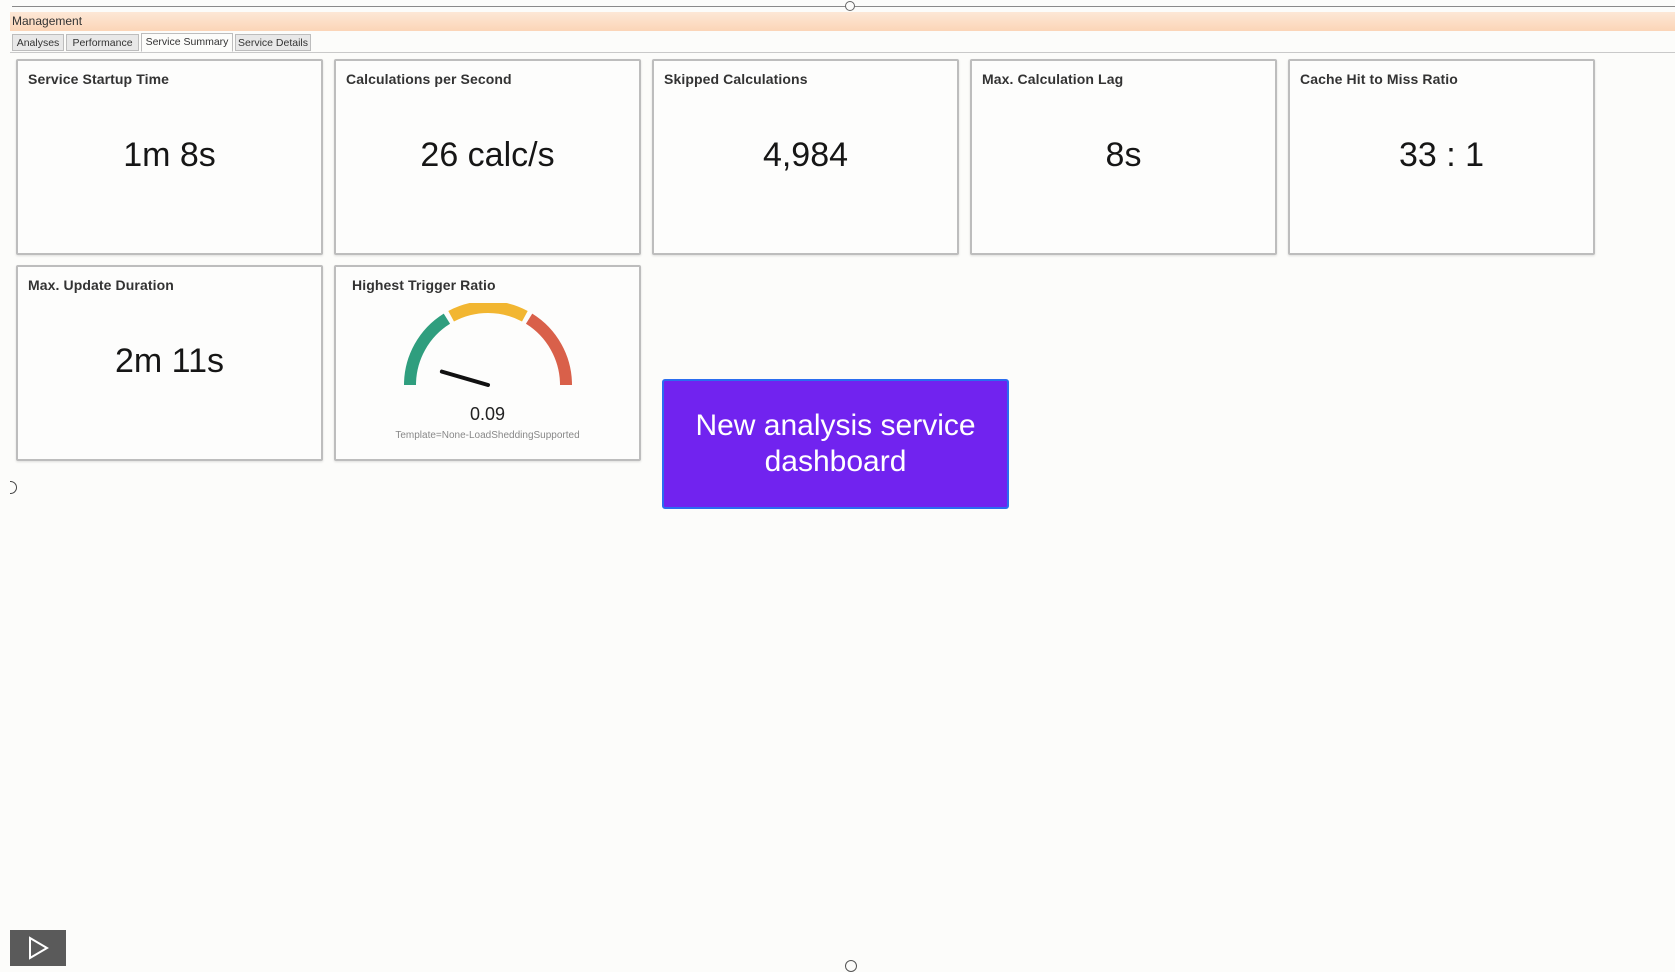  I want to click on gauge-band-low, so click(427, 349).